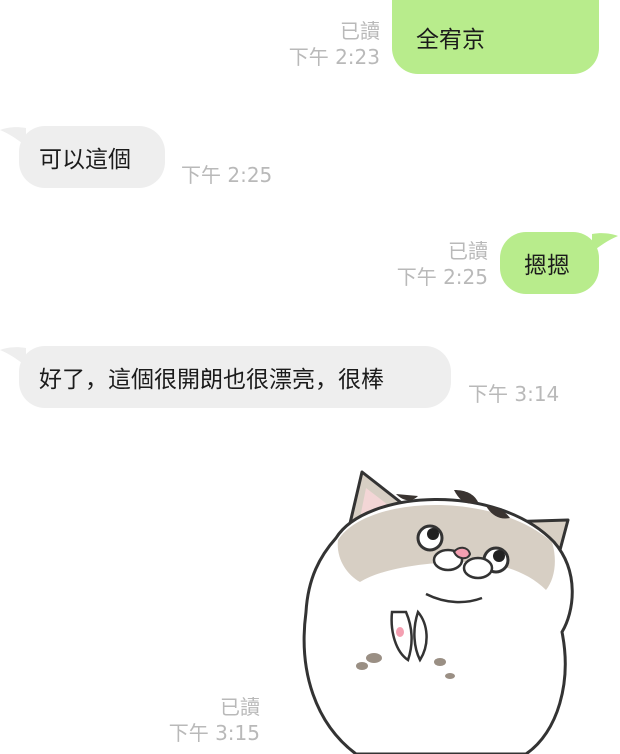  What do you see at coordinates (334, 44) in the screenshot?
I see `message-meta: 已讀 下午 2:23` at bounding box center [334, 44].